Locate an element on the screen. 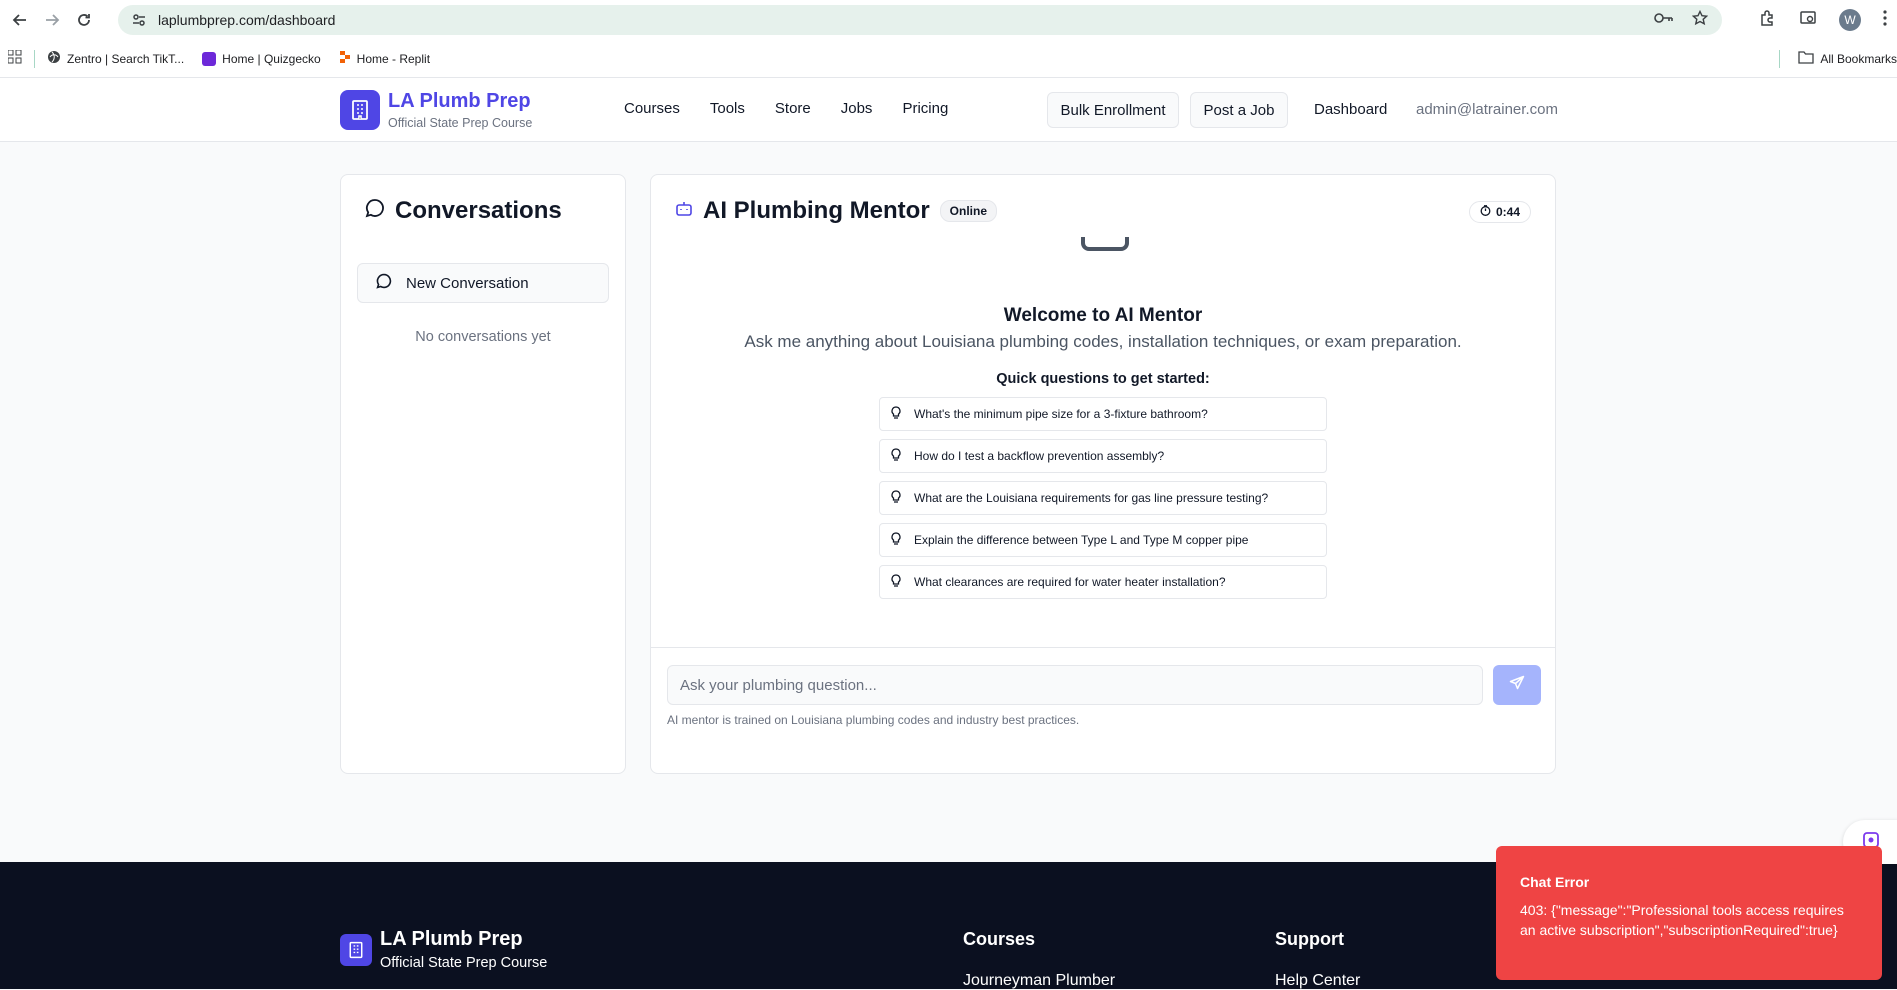 The height and width of the screenshot is (990, 1897). chat-input is located at coordinates (1075, 685).